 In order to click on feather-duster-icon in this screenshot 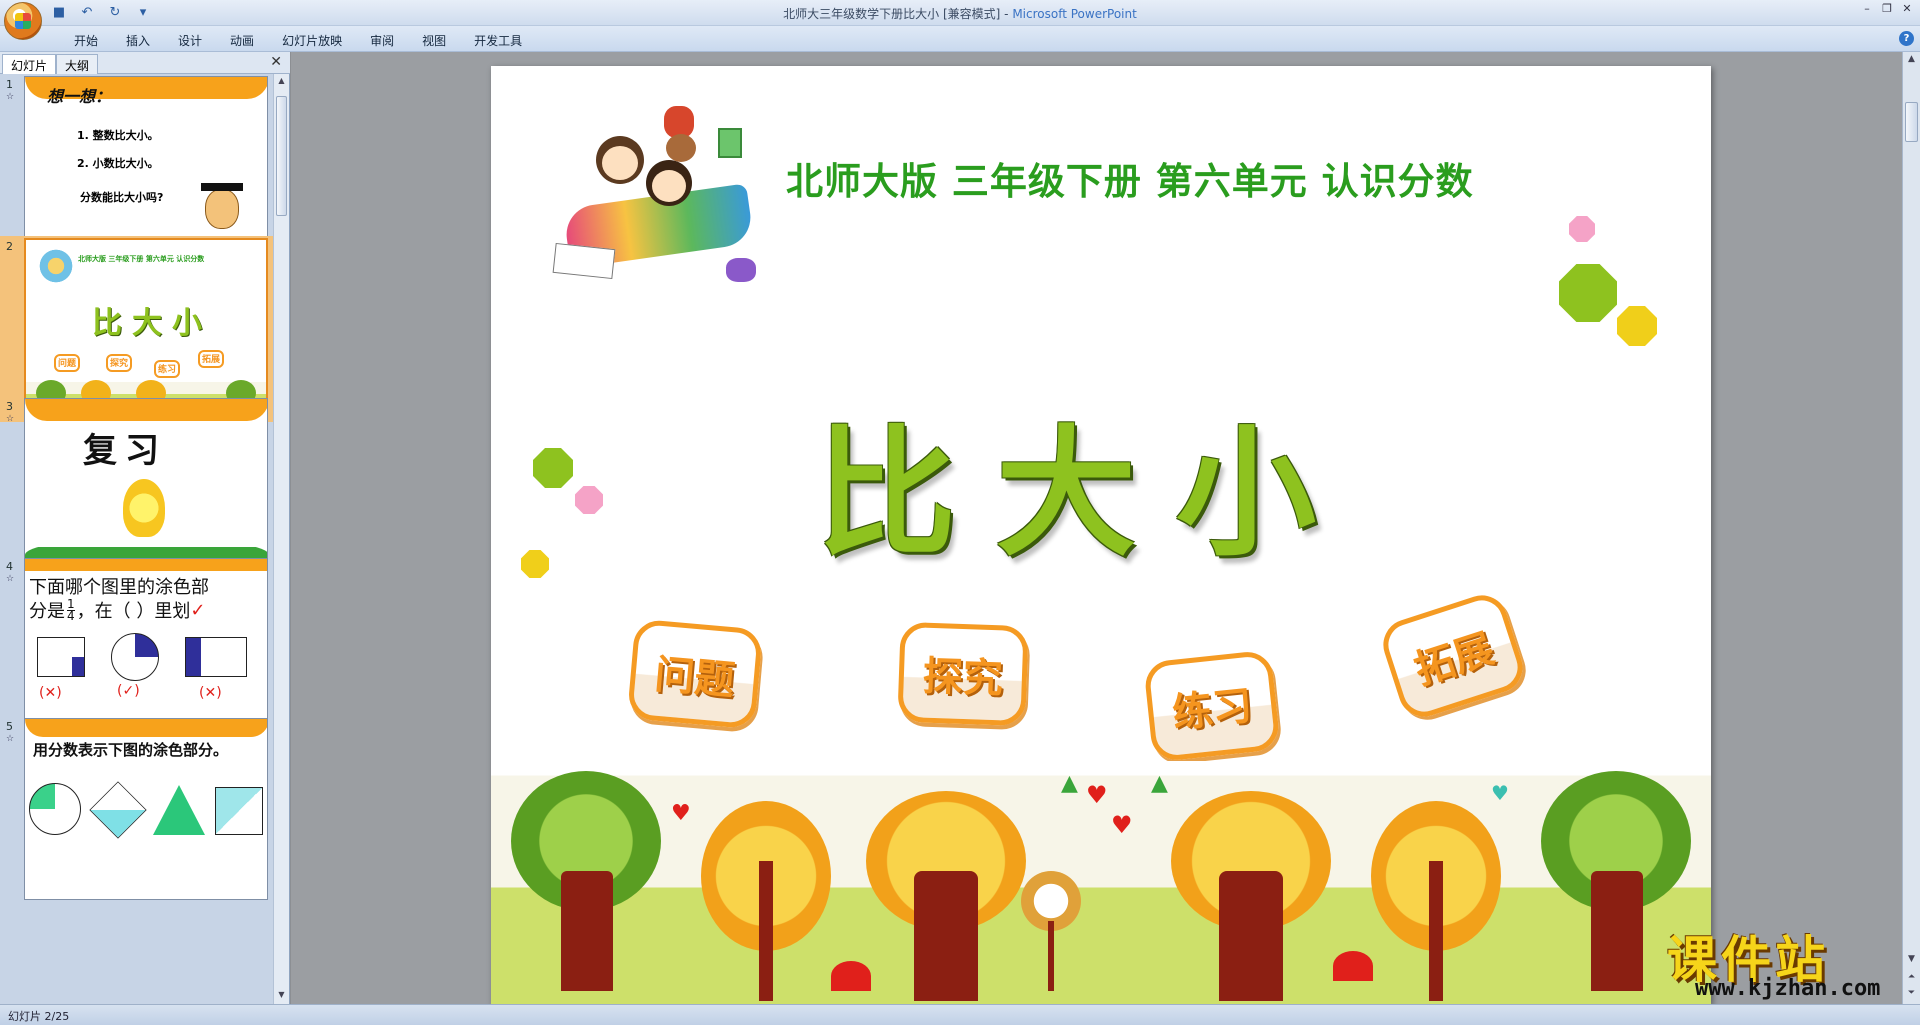, I will do `click(741, 270)`.